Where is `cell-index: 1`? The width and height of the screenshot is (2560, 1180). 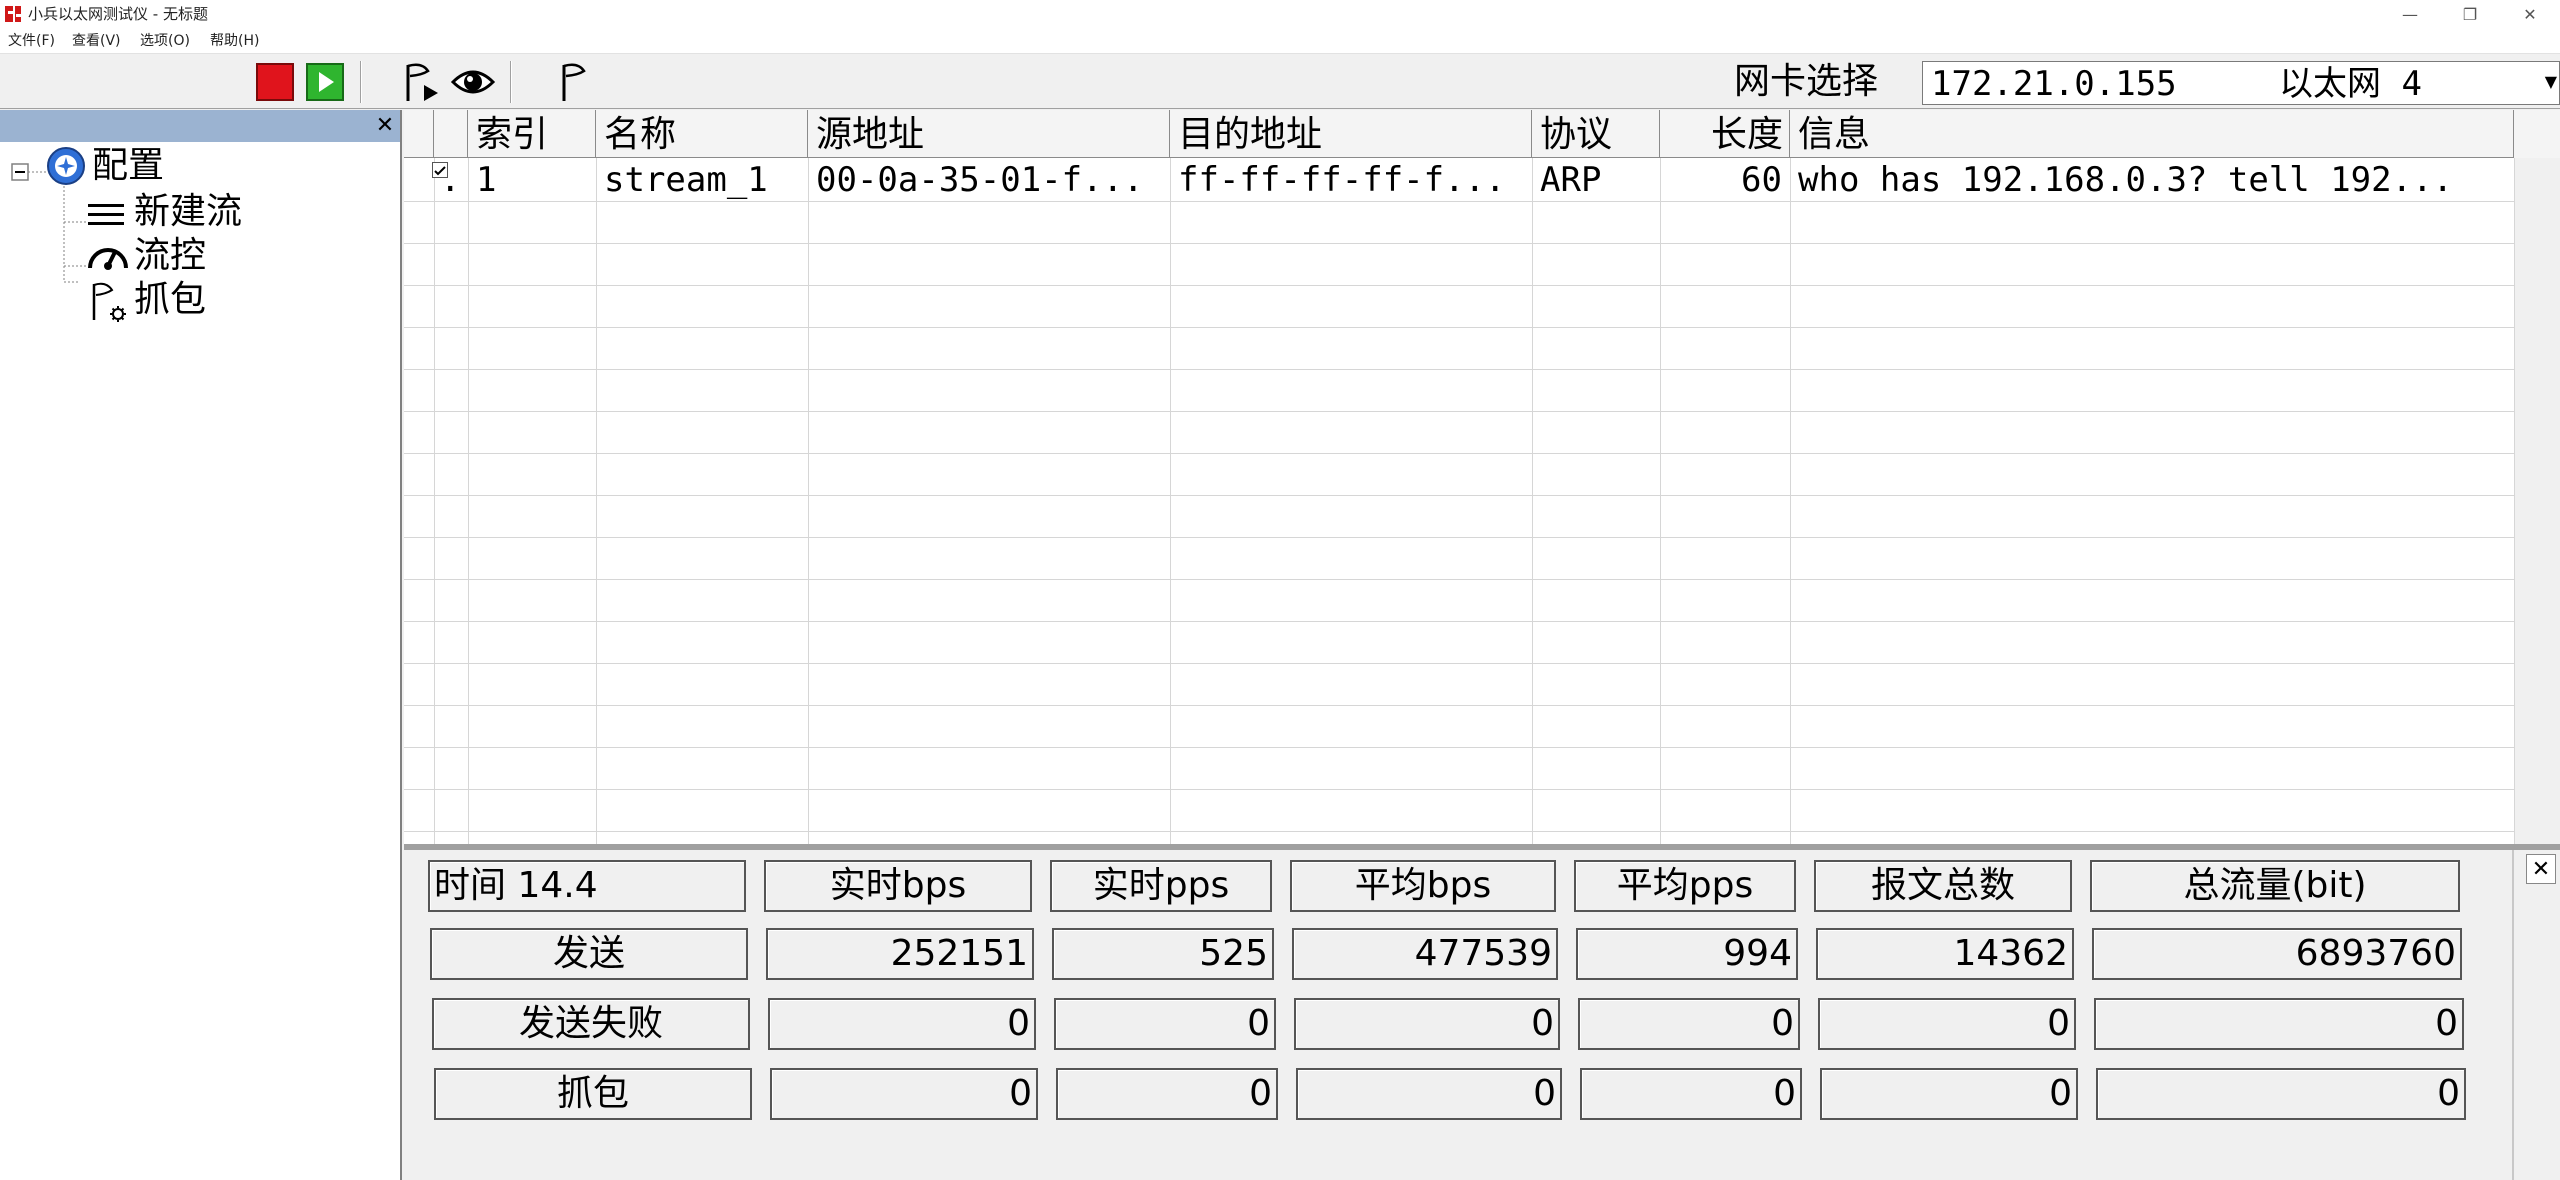
cell-index: 1 is located at coordinates (532, 179).